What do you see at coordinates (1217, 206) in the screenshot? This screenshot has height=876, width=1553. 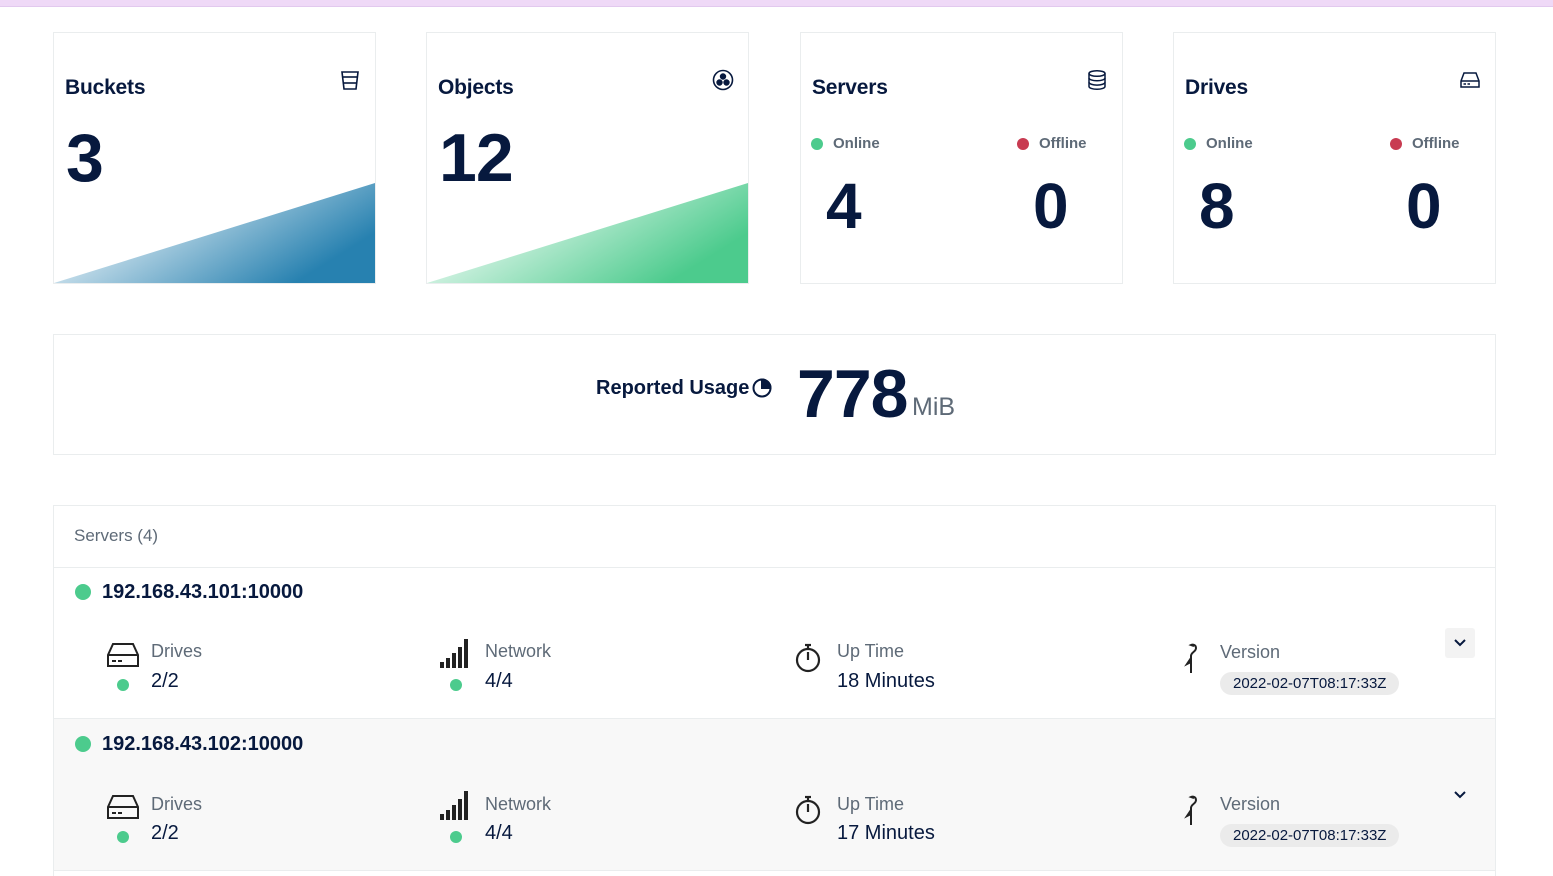 I see `drives-online-count: 8` at bounding box center [1217, 206].